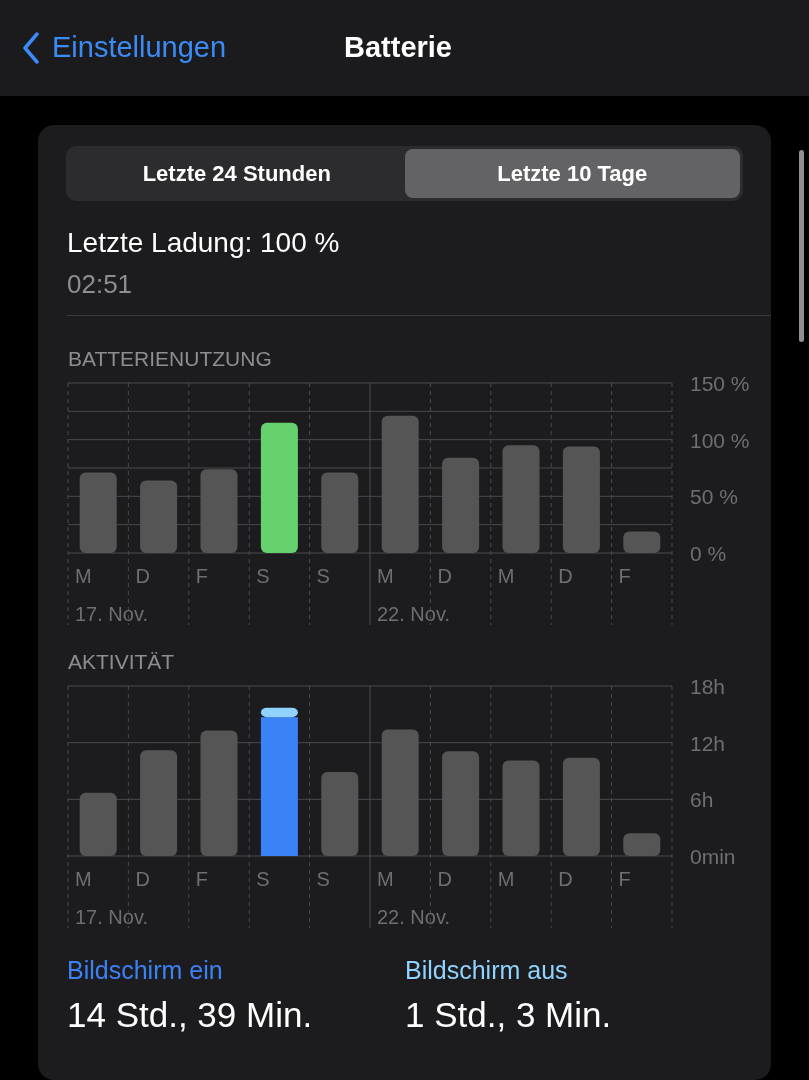 This screenshot has height=1080, width=809. Describe the element at coordinates (708, 743) in the screenshot. I see `axis-label: 12h` at that location.